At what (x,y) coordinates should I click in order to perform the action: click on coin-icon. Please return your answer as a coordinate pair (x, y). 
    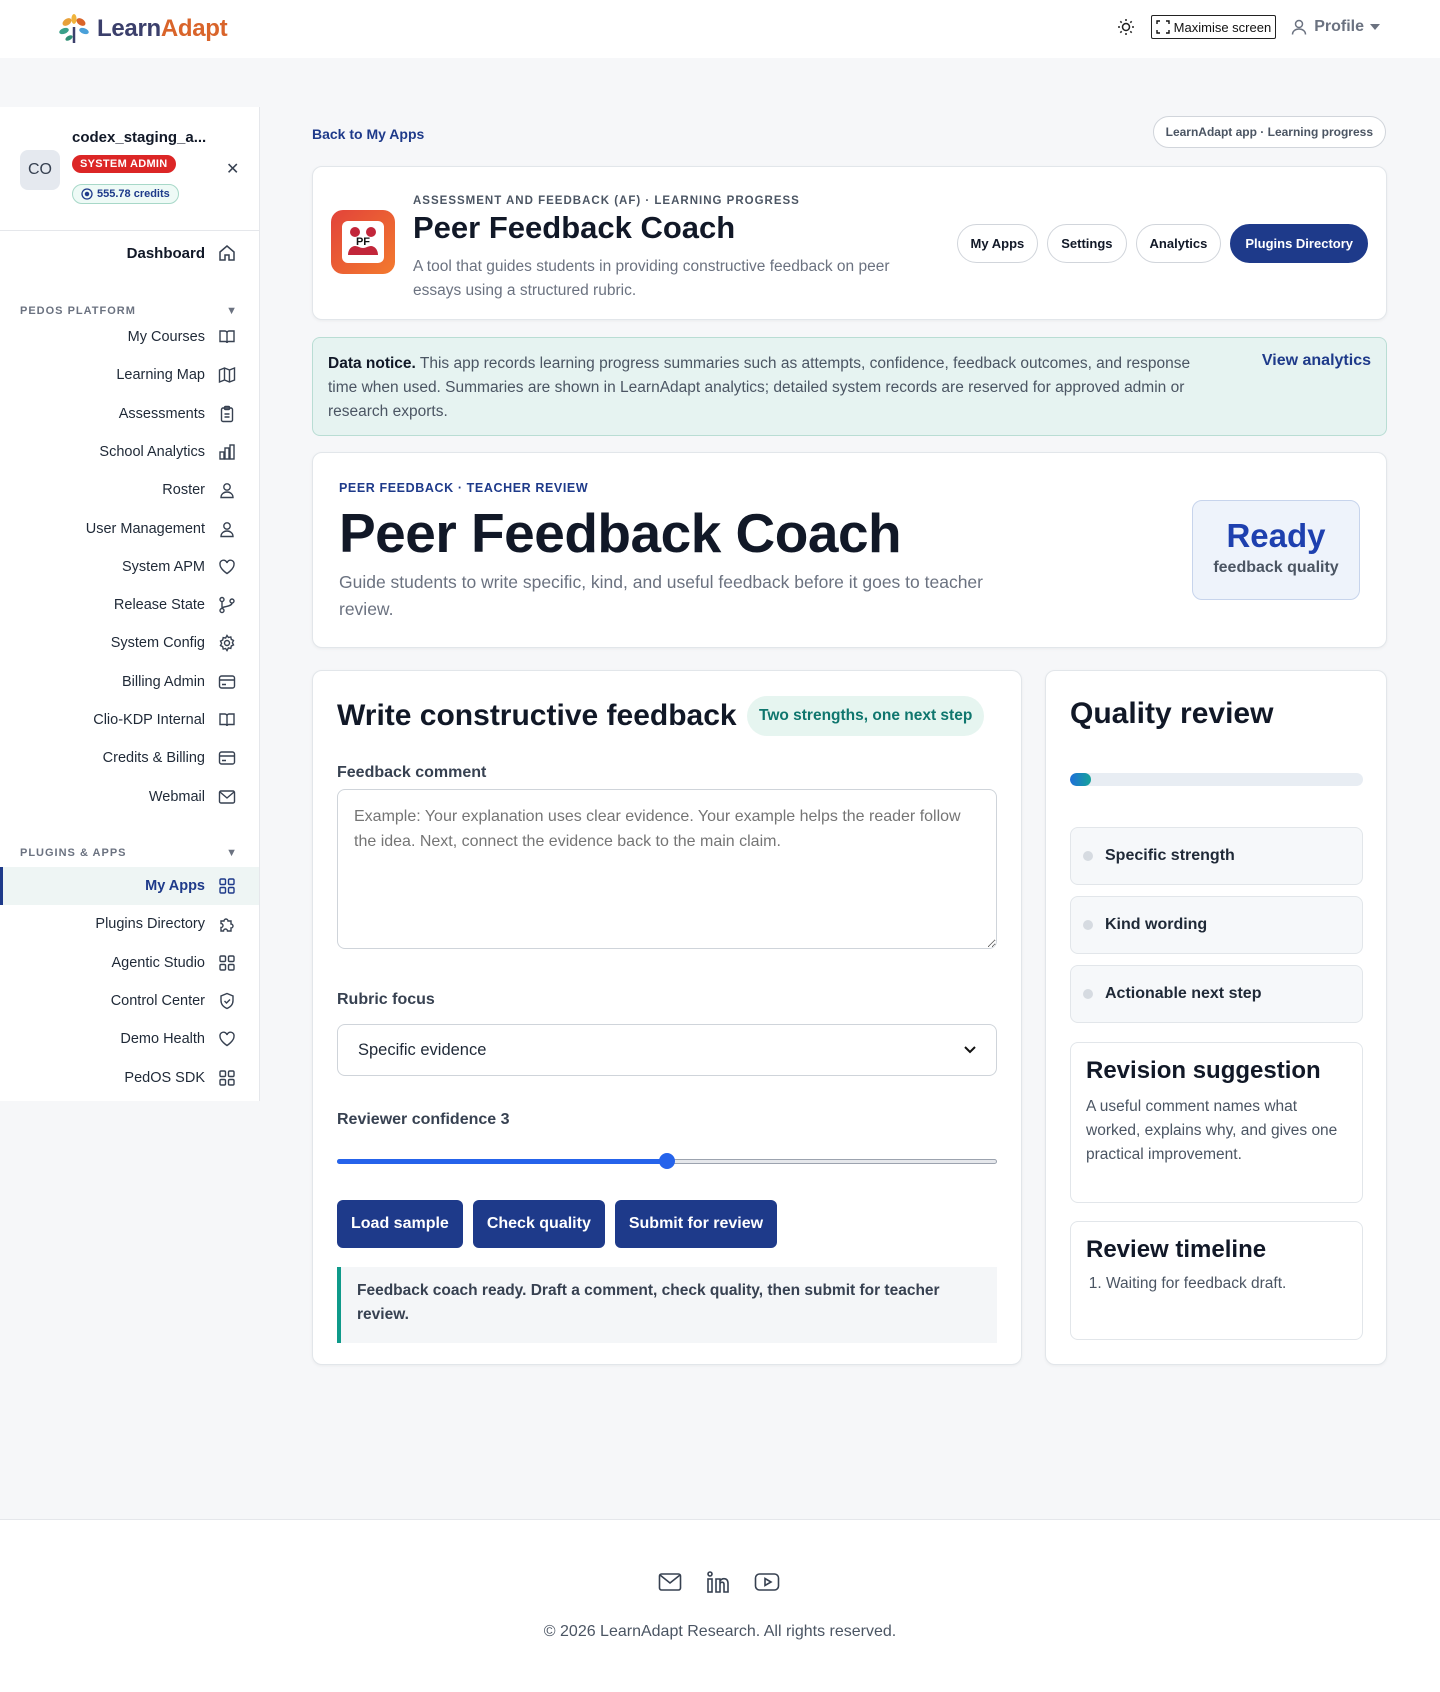
    Looking at the image, I should click on (87, 194).